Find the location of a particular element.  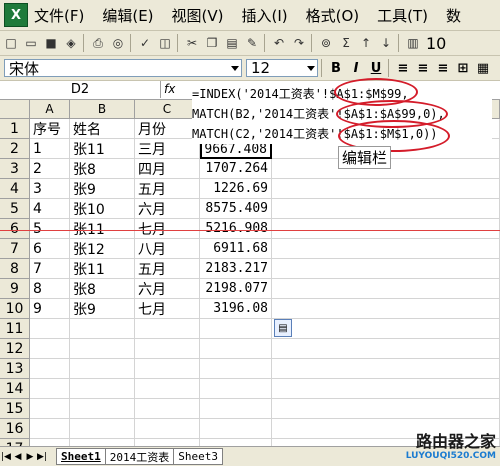

row-header: 4 is located at coordinates (15, 189).